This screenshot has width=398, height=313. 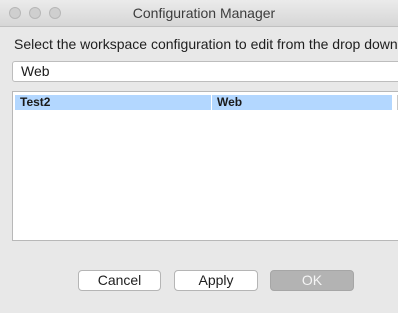 I want to click on table-cell-configuration: Web, so click(x=302, y=102).